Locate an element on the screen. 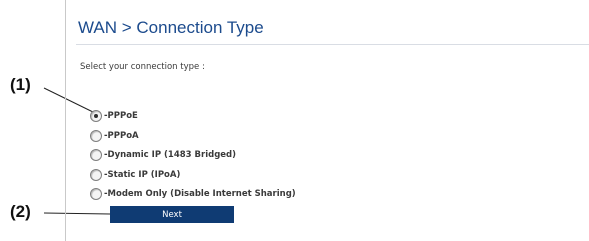 Image resolution: width=589 pixels, height=241 pixels. option-static-ip-label: -Static IP (IPoA) is located at coordinates (142, 175).